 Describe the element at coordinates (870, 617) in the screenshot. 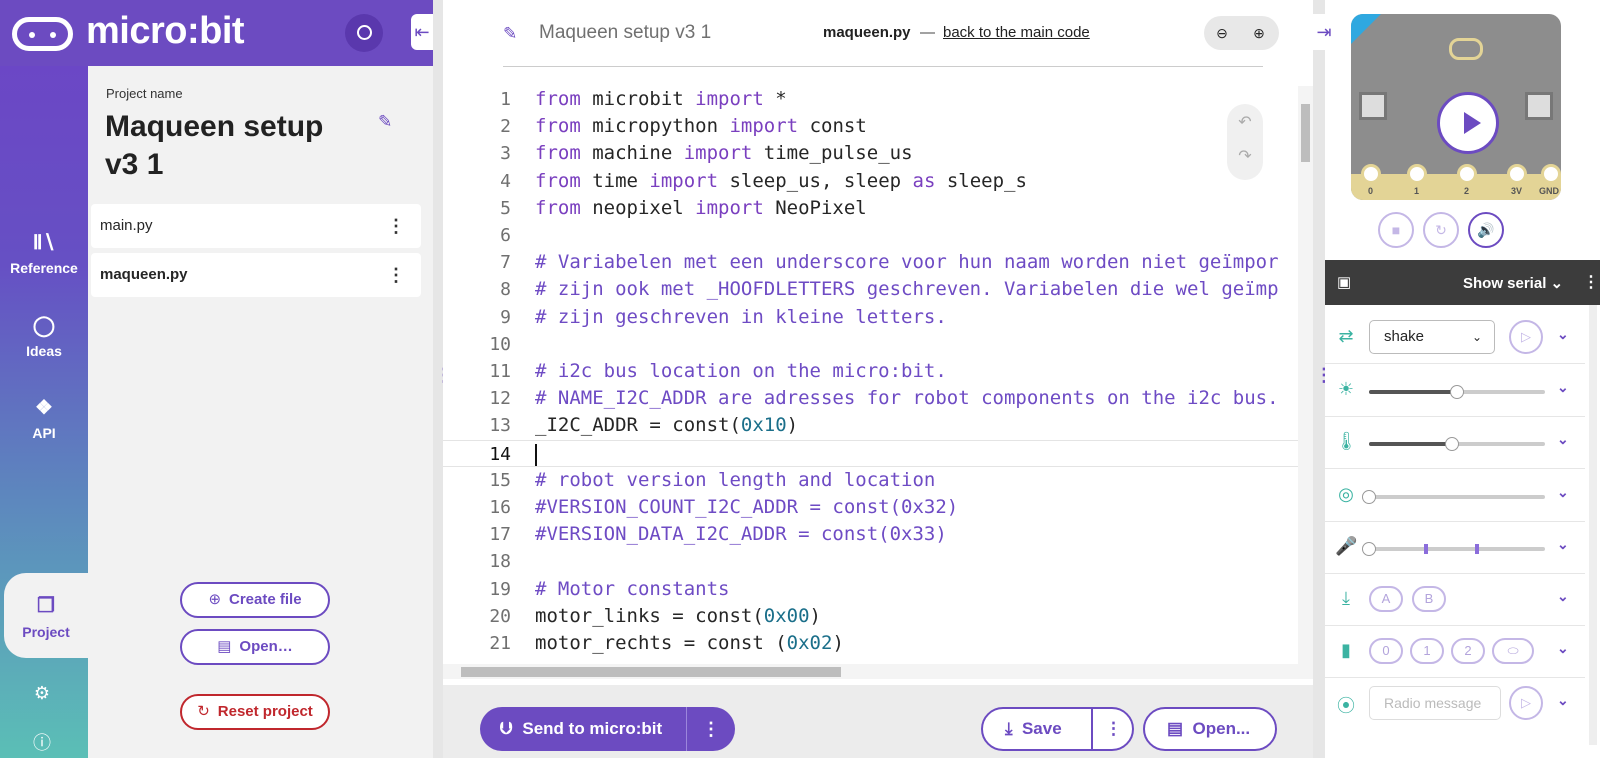

I see `code-line: 20 motor_links = const(0x00)` at that location.